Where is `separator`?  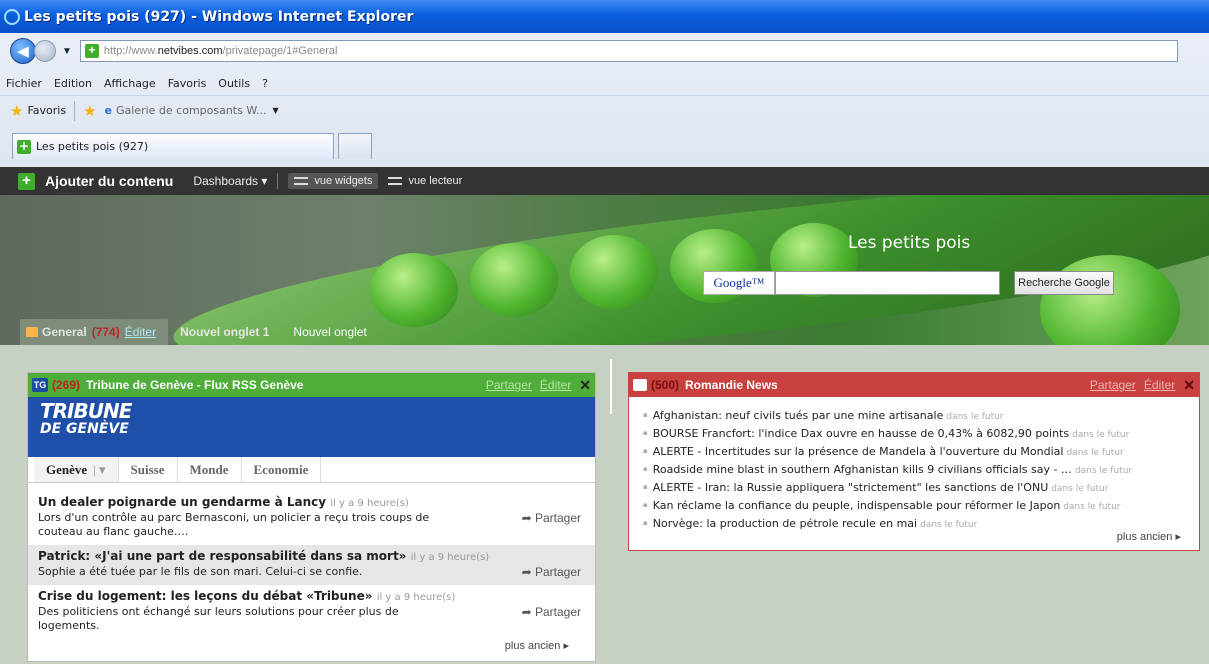 separator is located at coordinates (278, 181).